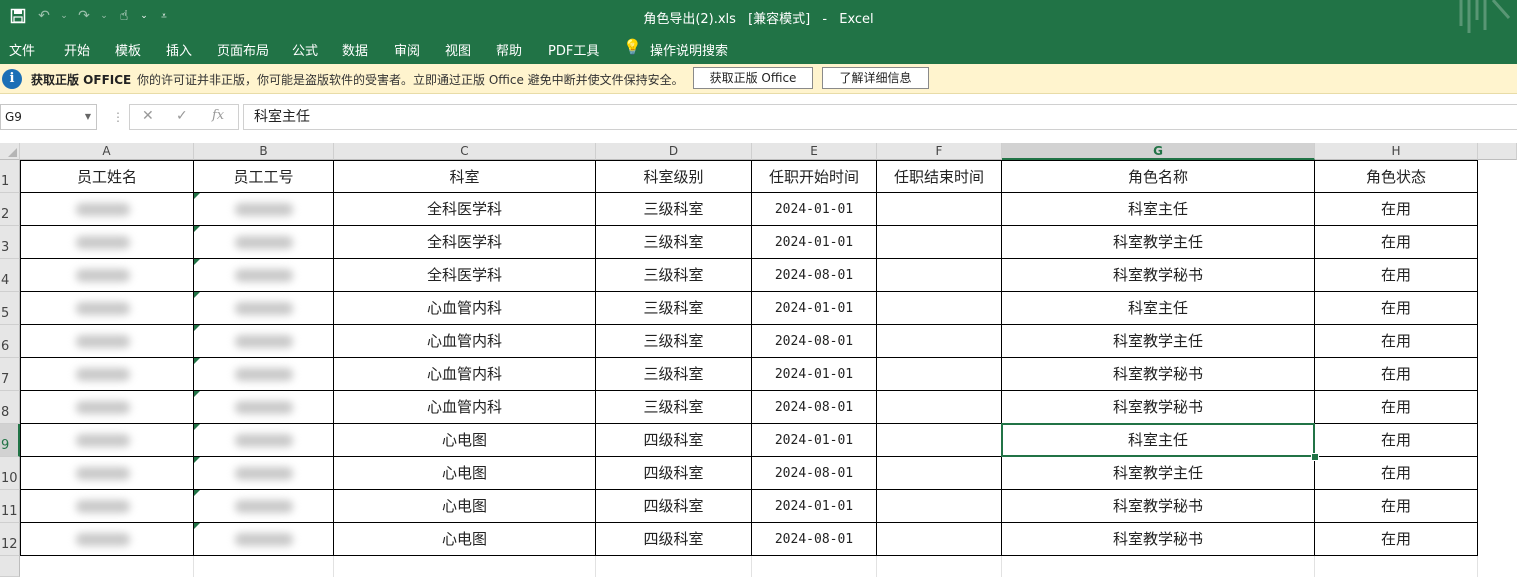  What do you see at coordinates (1158, 209) in the screenshot?
I see `cell-g2: 科室主任` at bounding box center [1158, 209].